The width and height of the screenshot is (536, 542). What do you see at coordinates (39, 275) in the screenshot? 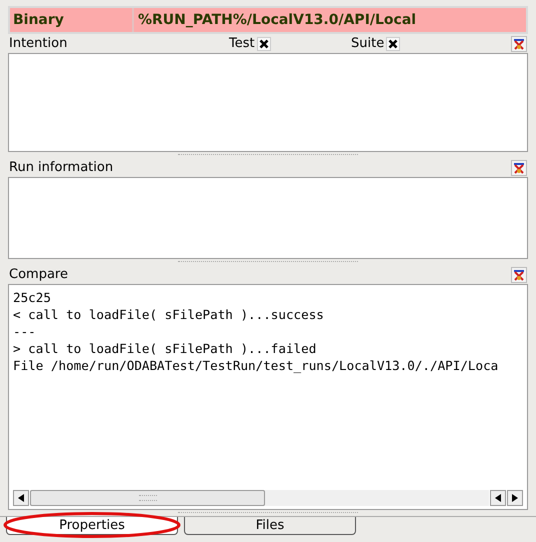
I see `panel-title: Compare` at bounding box center [39, 275].